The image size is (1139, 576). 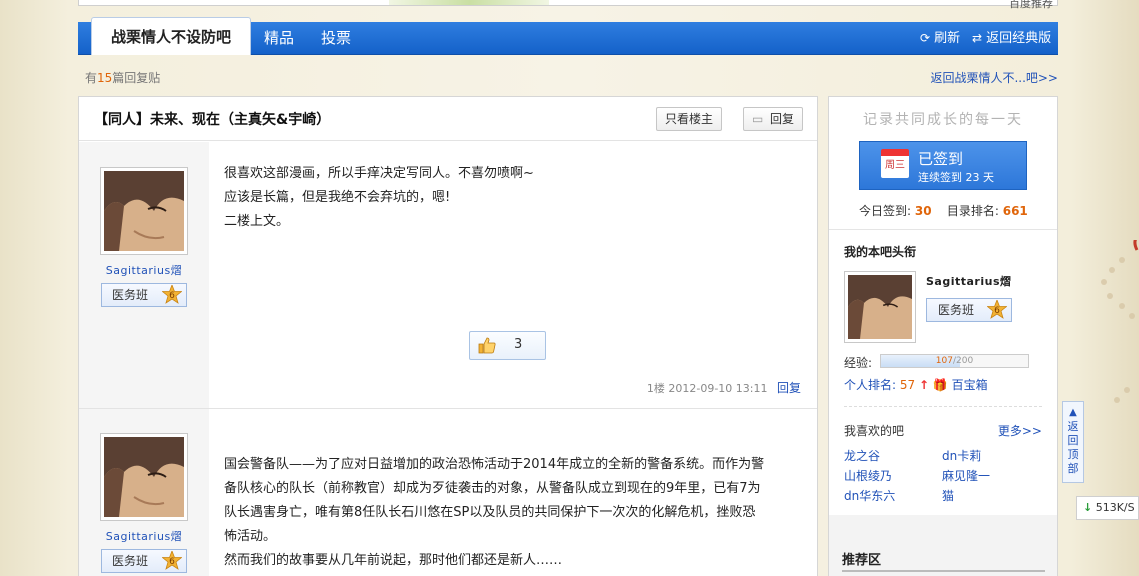 What do you see at coordinates (966, 475) in the screenshot?
I see `fav-forum-link: 麻见隆一` at bounding box center [966, 475].